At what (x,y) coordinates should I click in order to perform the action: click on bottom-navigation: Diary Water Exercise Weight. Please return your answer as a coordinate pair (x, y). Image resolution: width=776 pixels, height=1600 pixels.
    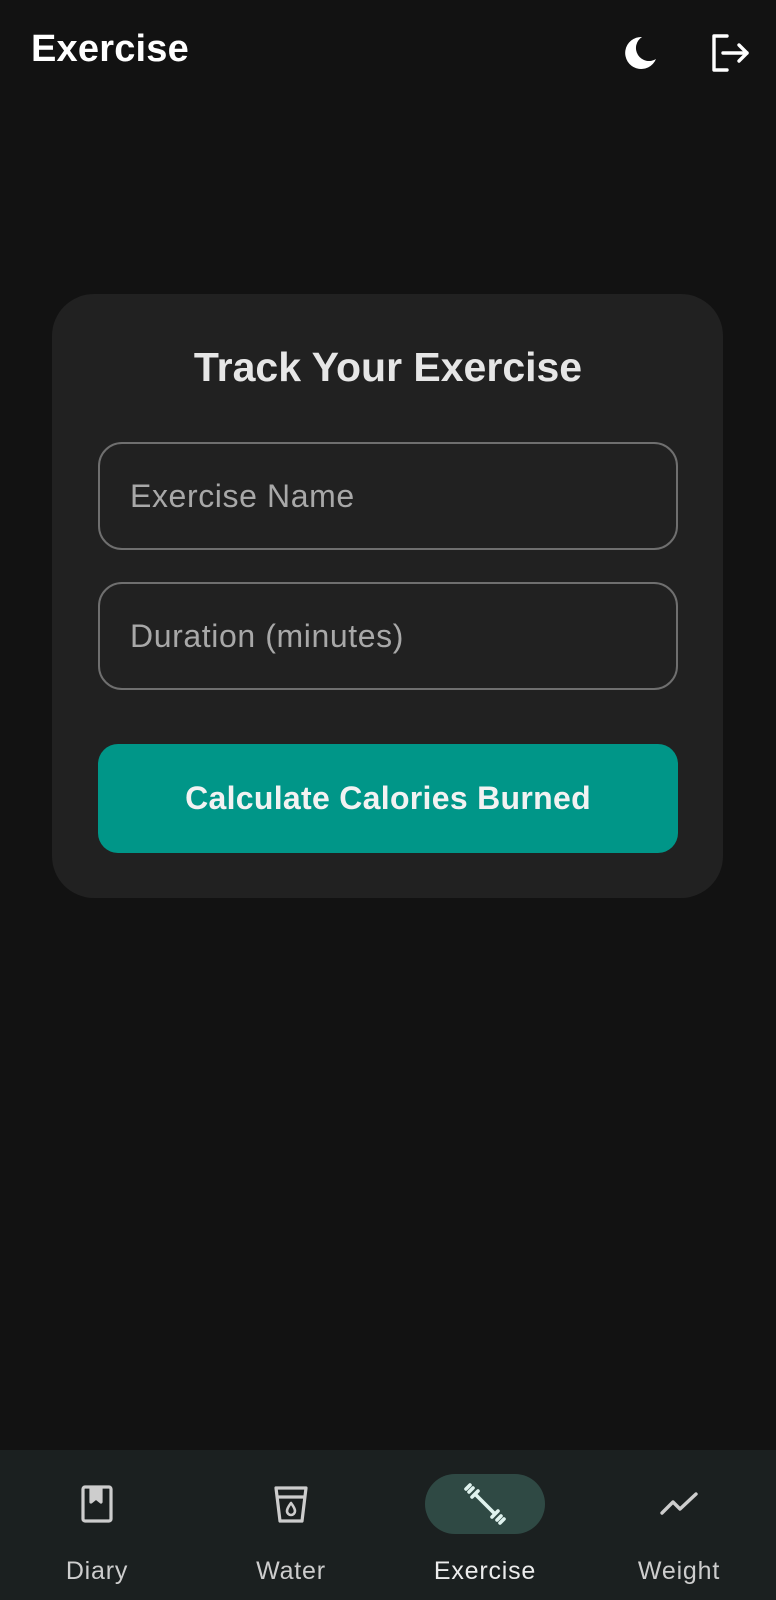
    Looking at the image, I should click on (388, 1525).